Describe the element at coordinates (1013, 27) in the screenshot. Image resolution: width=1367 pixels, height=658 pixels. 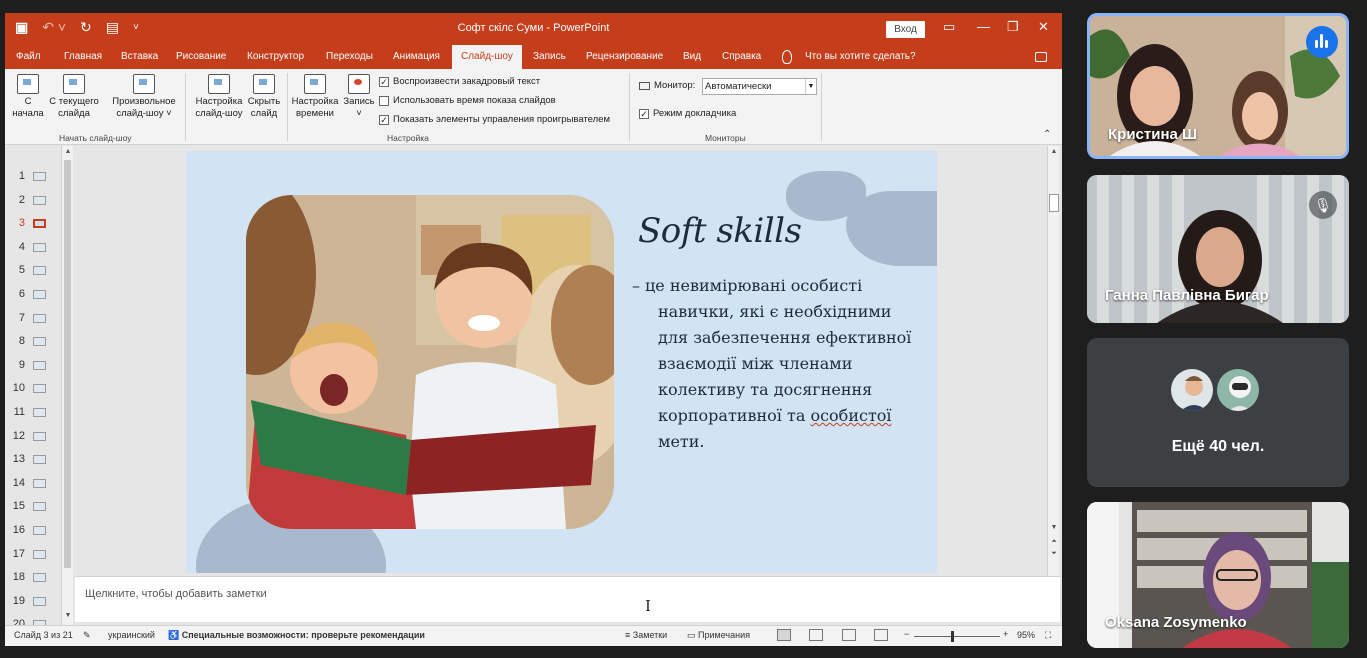
I see `restore-icon: ❐` at that location.